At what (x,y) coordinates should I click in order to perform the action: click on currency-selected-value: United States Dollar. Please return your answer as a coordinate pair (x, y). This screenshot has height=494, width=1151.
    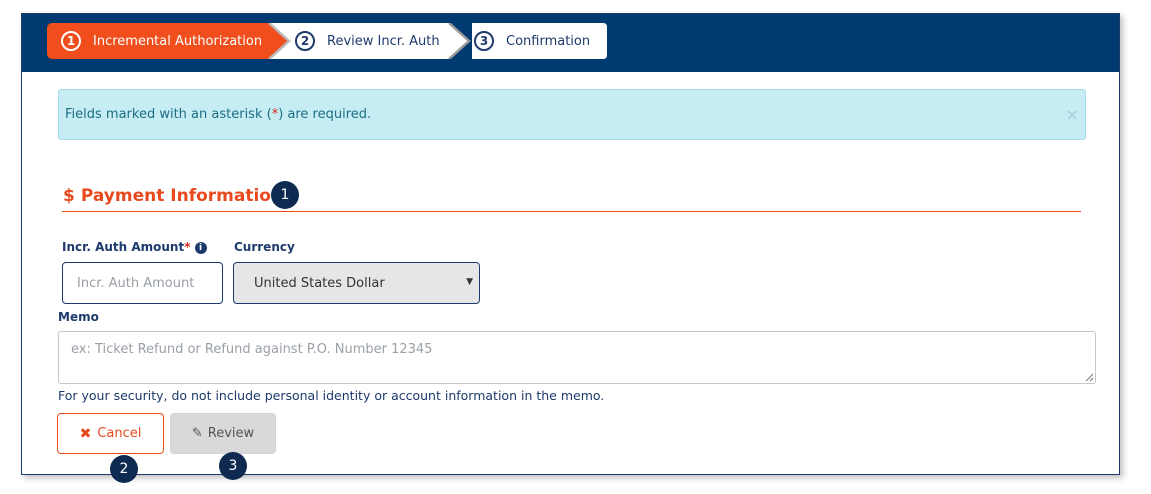
    Looking at the image, I should click on (319, 283).